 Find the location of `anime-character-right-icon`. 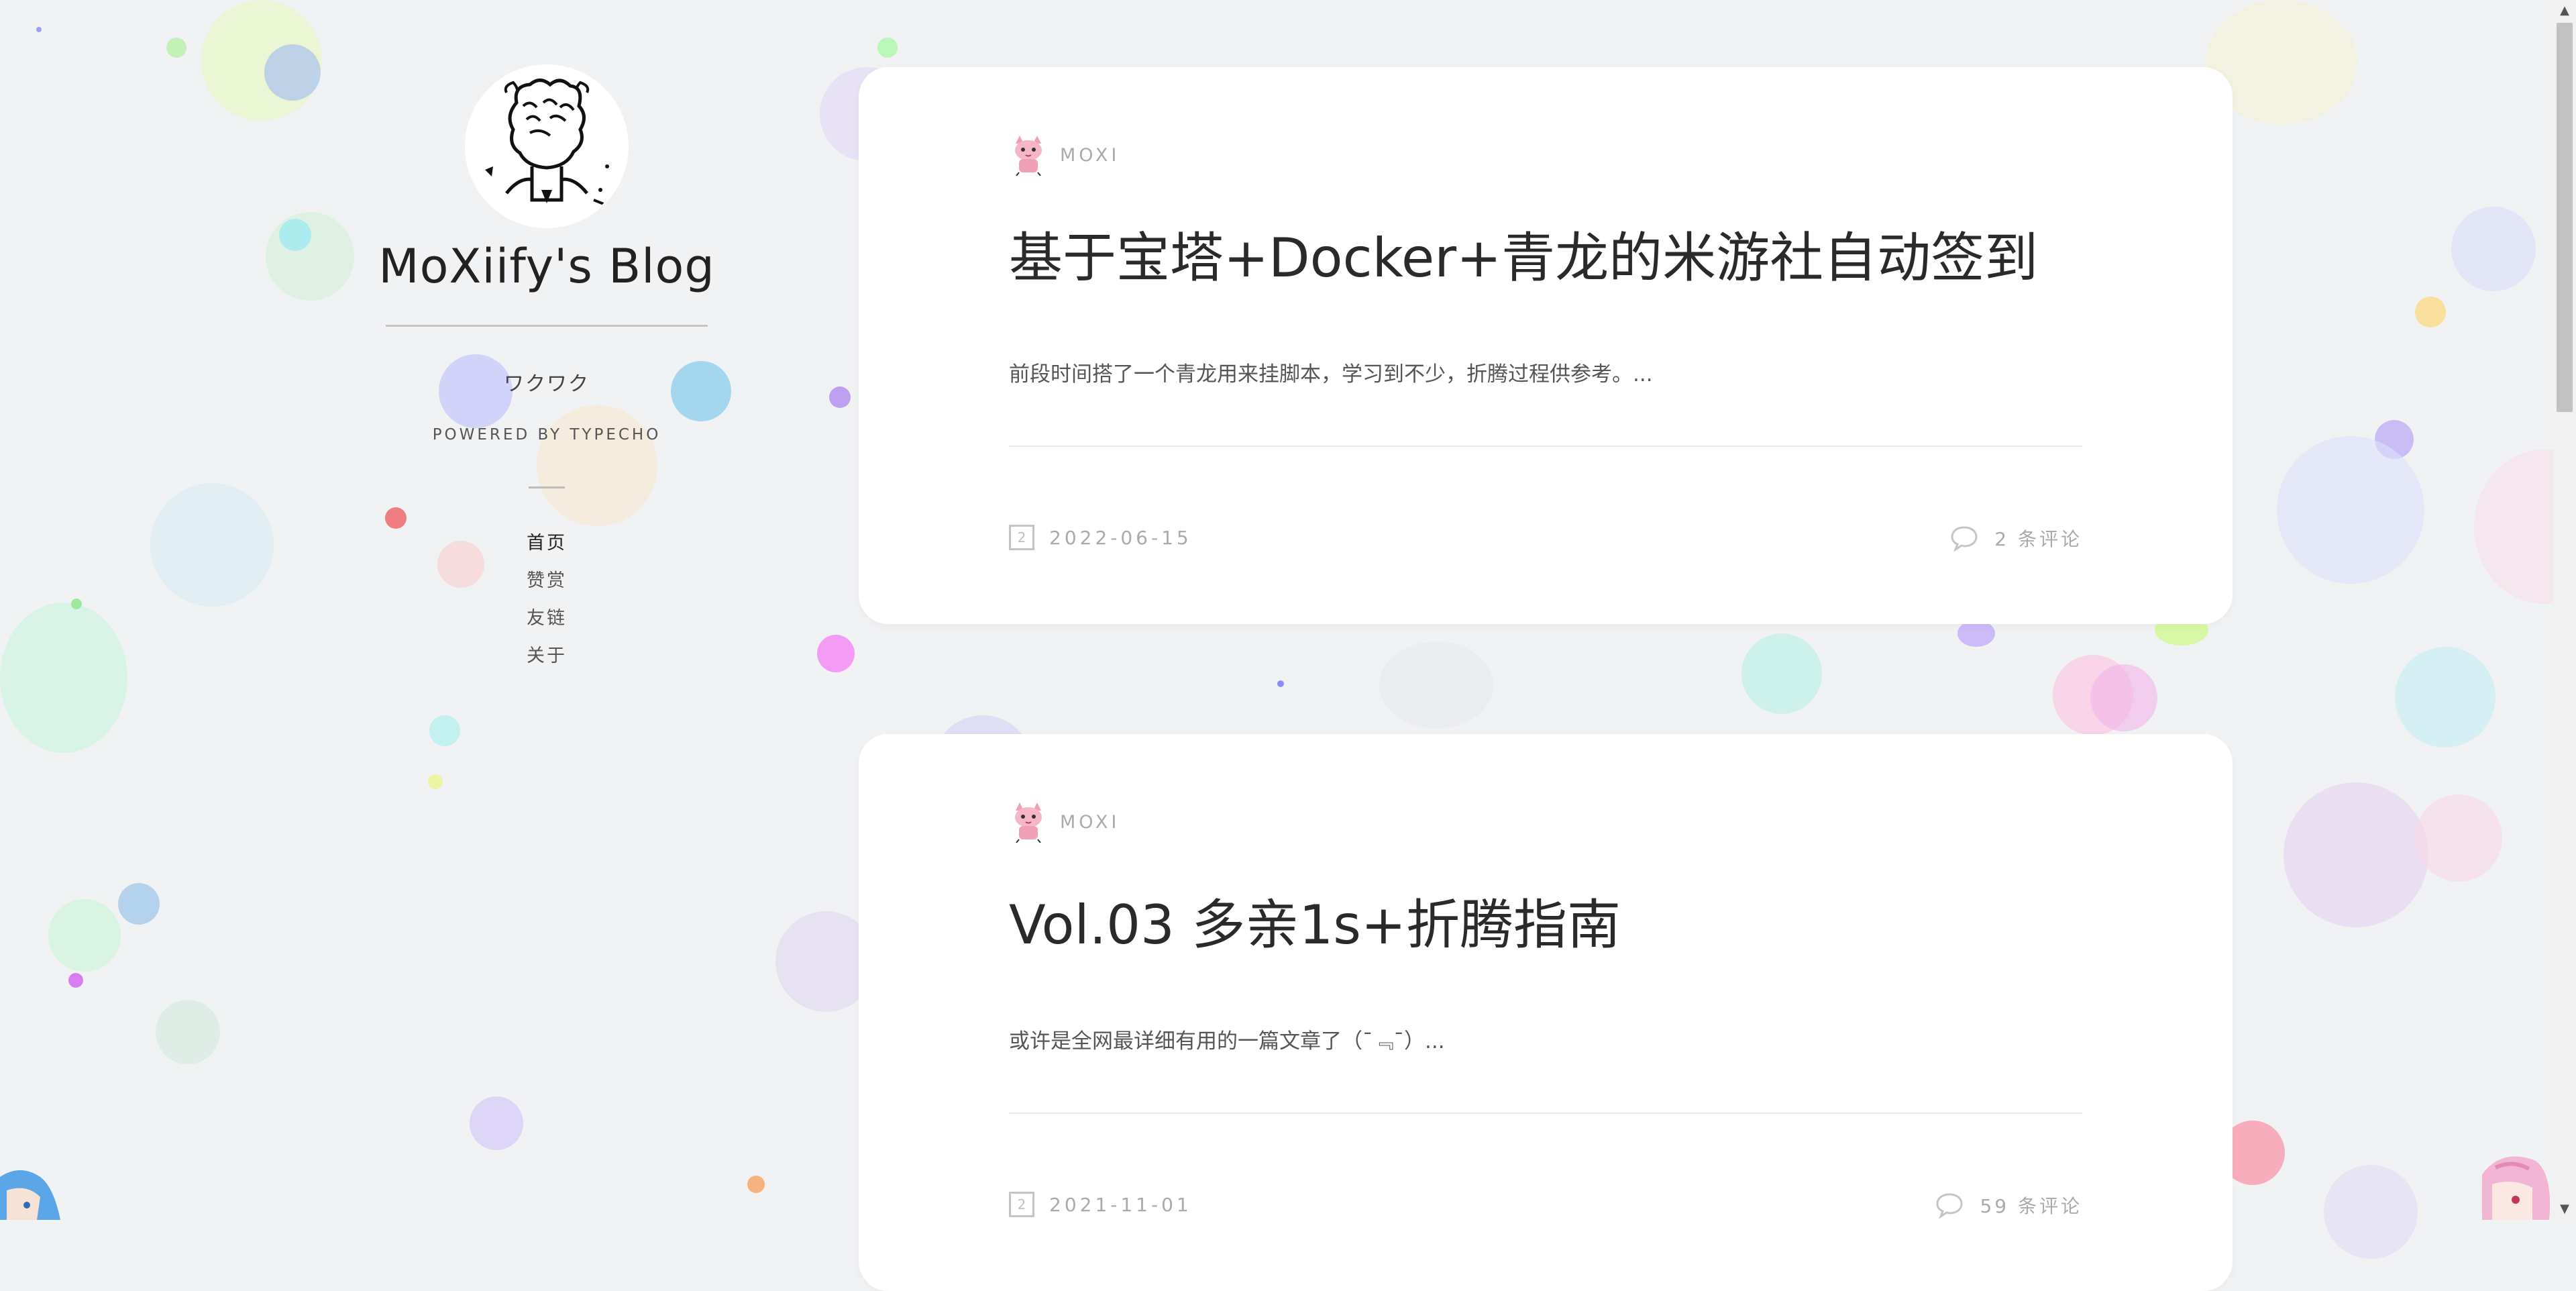

anime-character-right-icon is located at coordinates (2516, 1188).